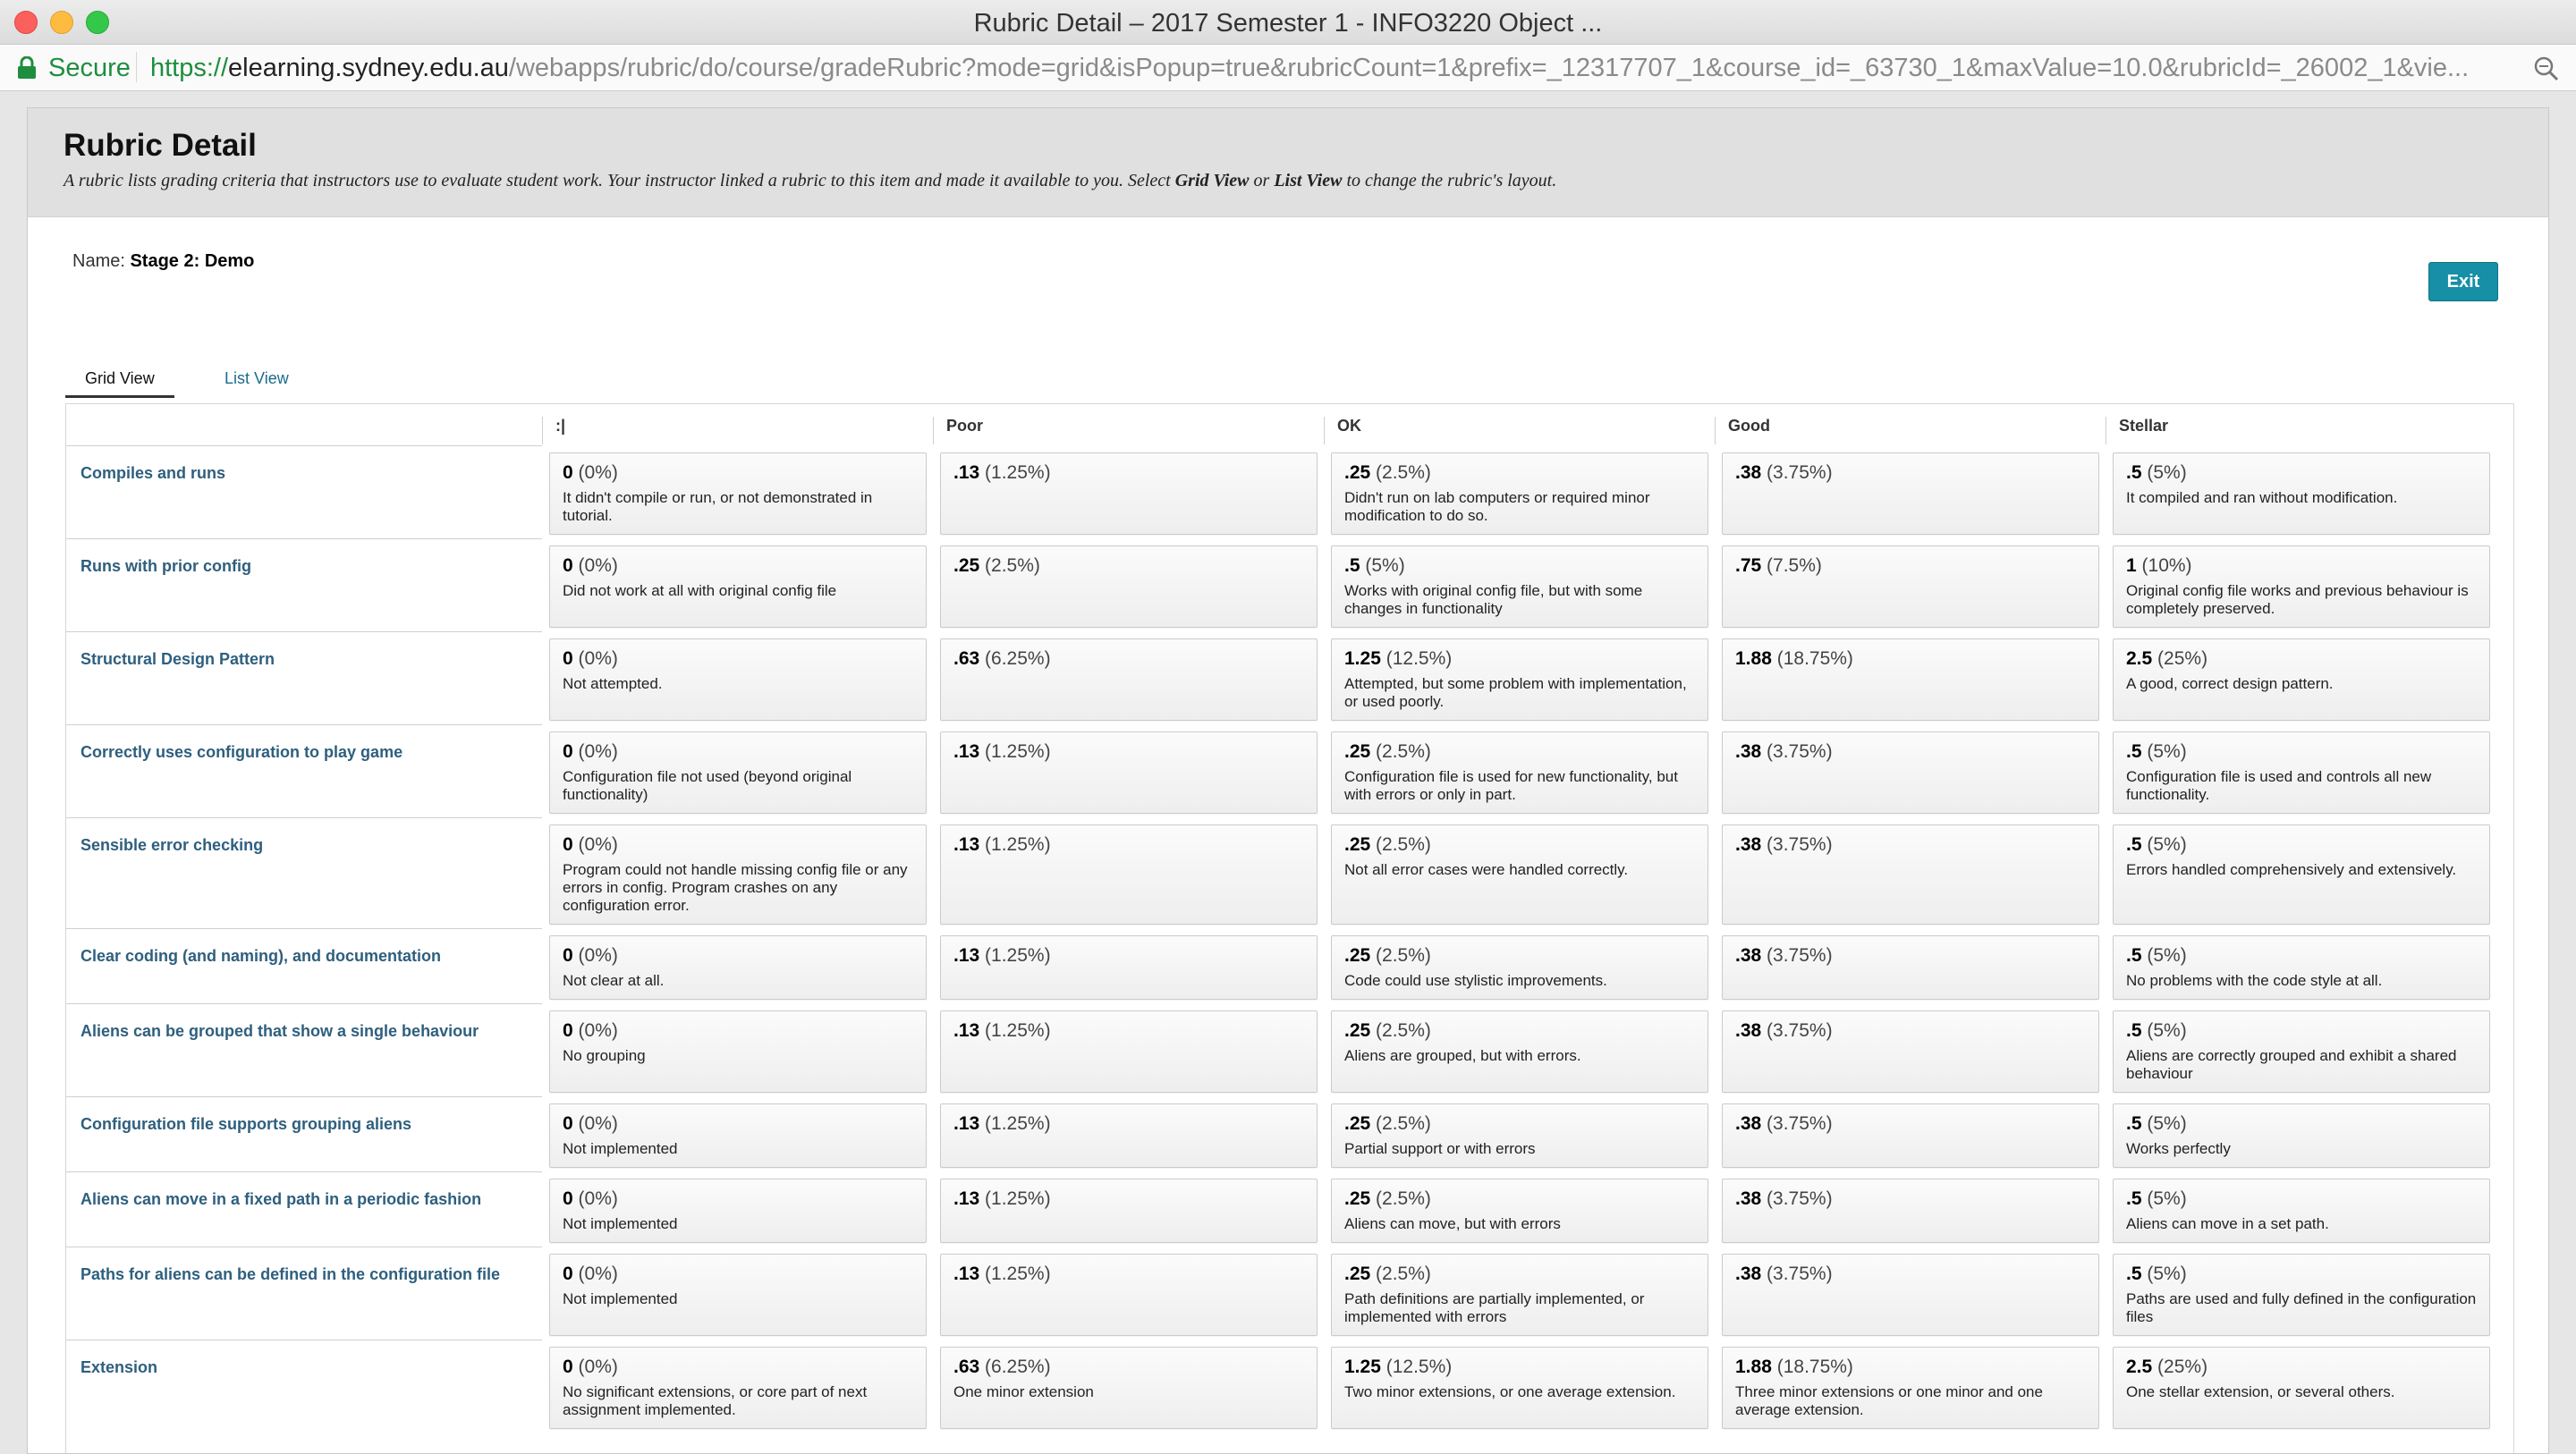 This screenshot has width=2576, height=1454. What do you see at coordinates (2546, 68) in the screenshot?
I see `zoom-icon` at bounding box center [2546, 68].